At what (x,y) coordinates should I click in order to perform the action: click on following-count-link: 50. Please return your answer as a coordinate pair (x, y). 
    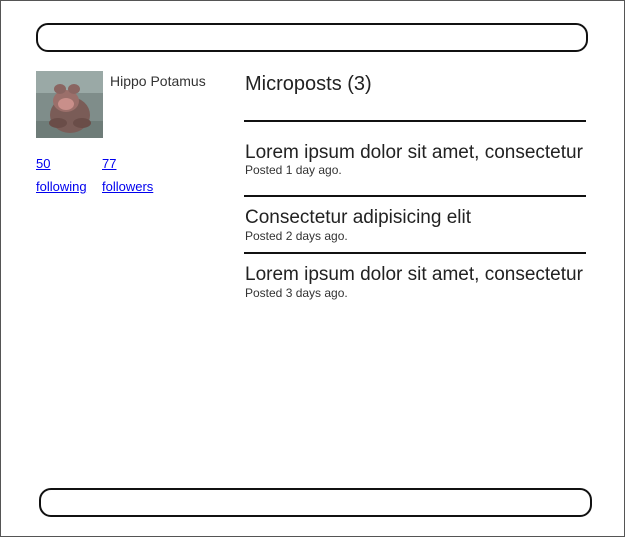
    Looking at the image, I should click on (43, 163).